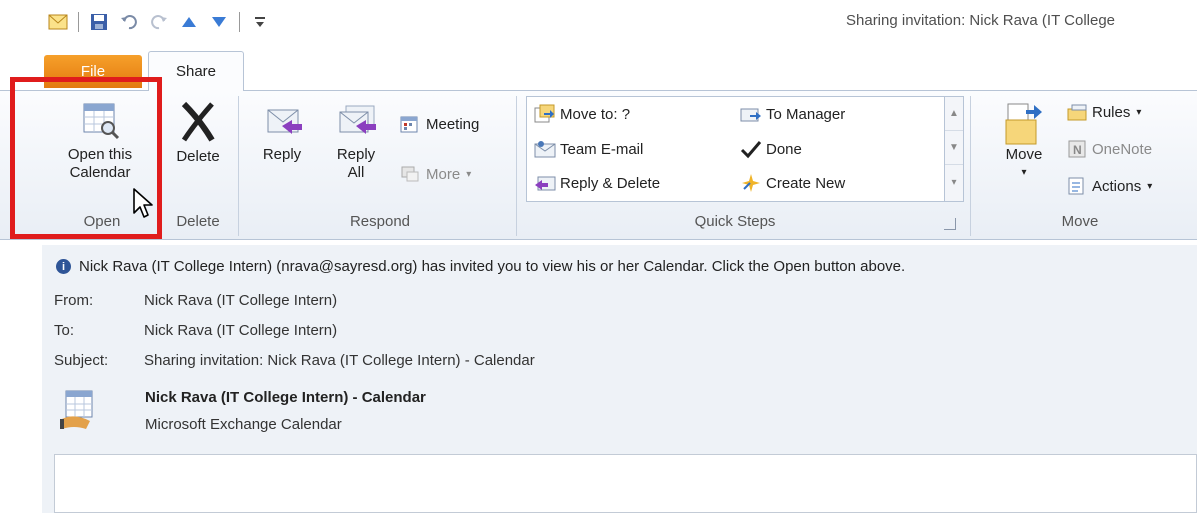 This screenshot has width=1197, height=513. What do you see at coordinates (356, 120) in the screenshot?
I see `reply-all-icon` at bounding box center [356, 120].